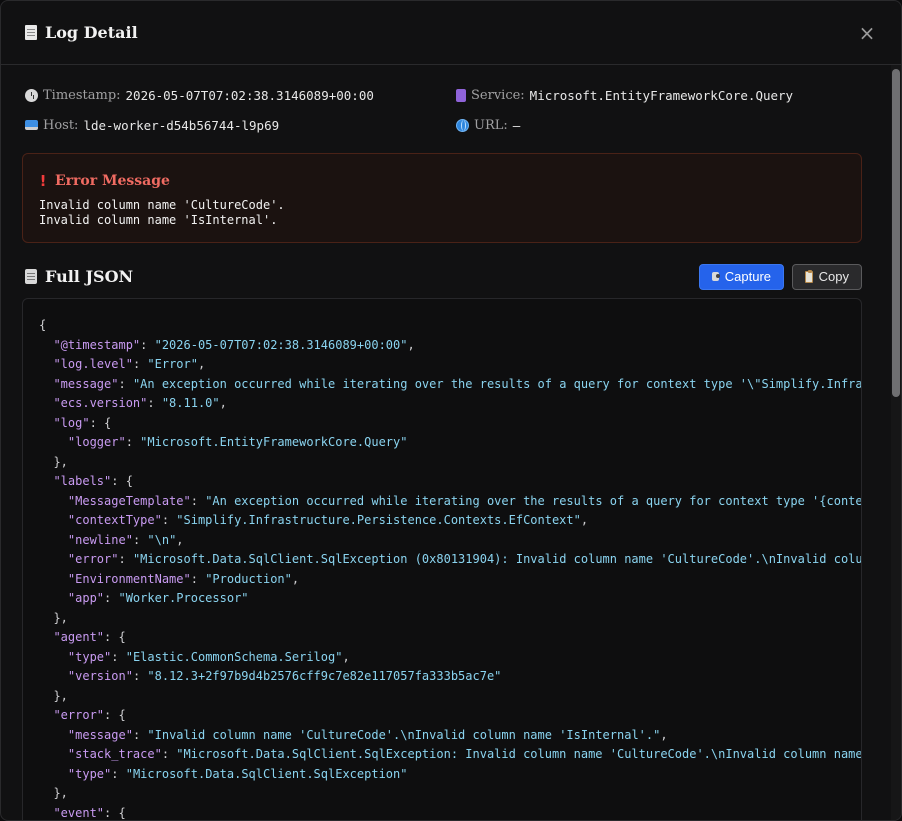  I want to click on json-line: "event": {, so click(450, 812).